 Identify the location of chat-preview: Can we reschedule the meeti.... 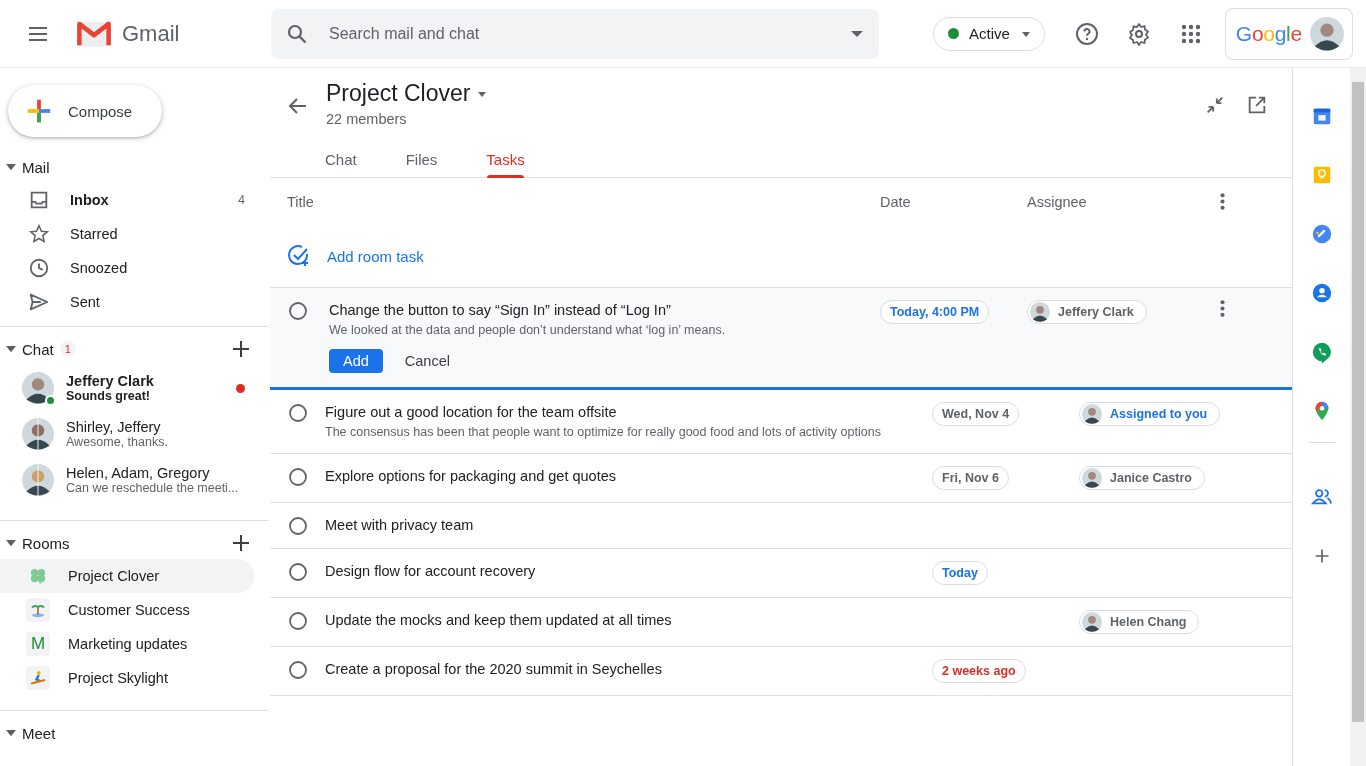
(153, 488).